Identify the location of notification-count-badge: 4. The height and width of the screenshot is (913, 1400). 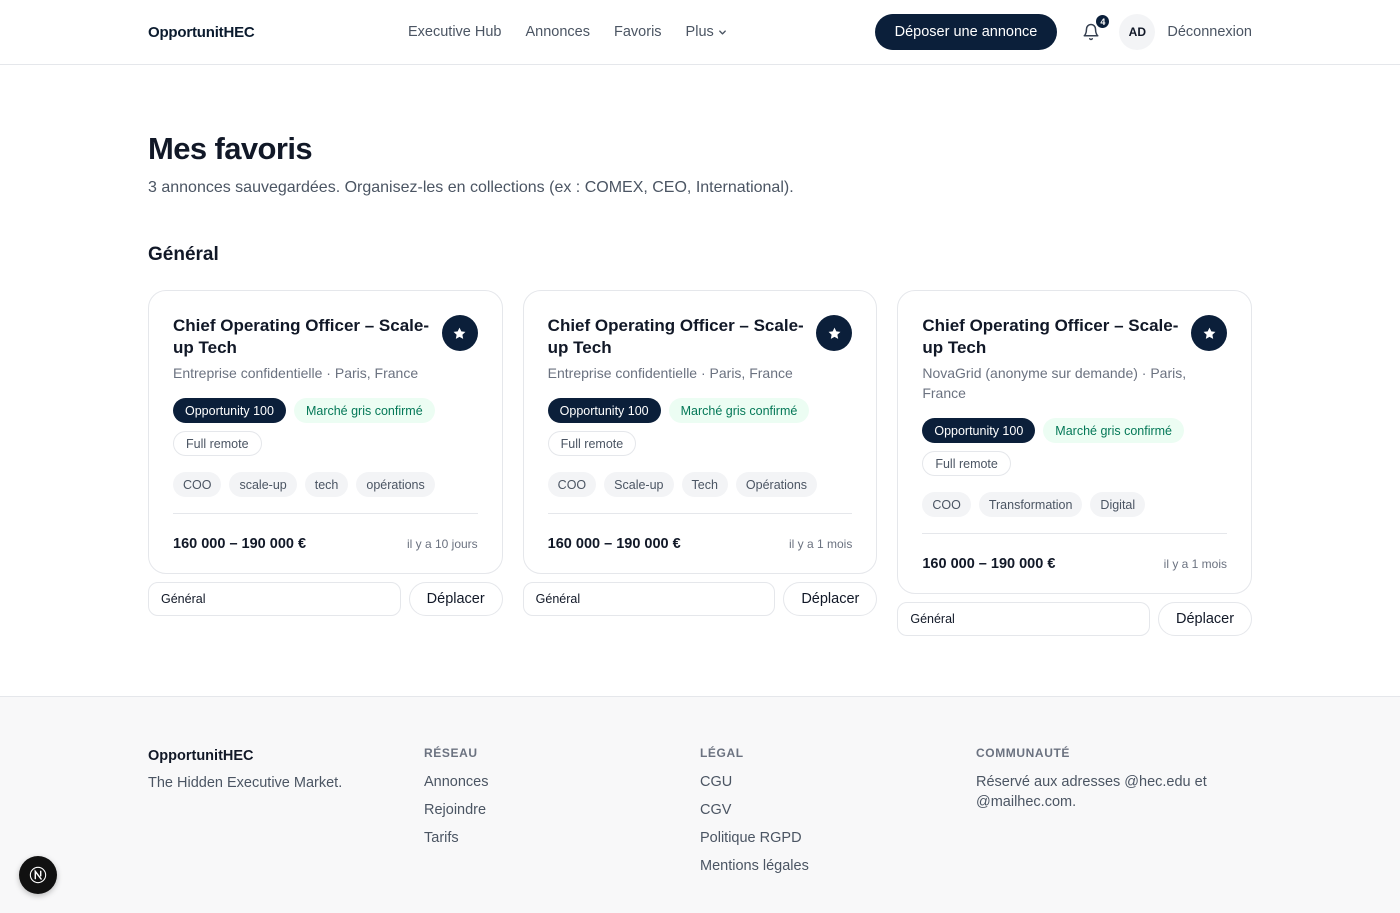
(1103, 21).